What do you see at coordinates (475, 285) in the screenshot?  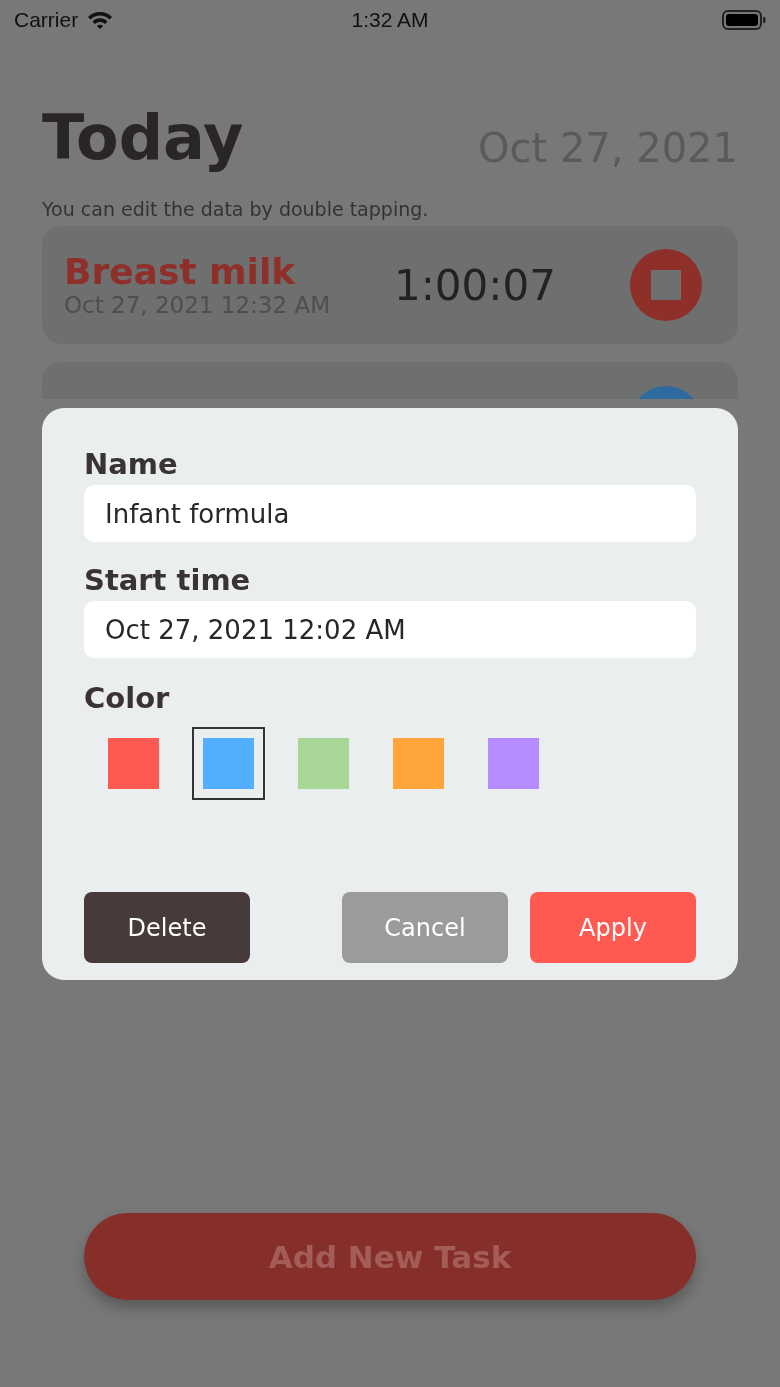 I see `elapsed-timer: 1:00:07` at bounding box center [475, 285].